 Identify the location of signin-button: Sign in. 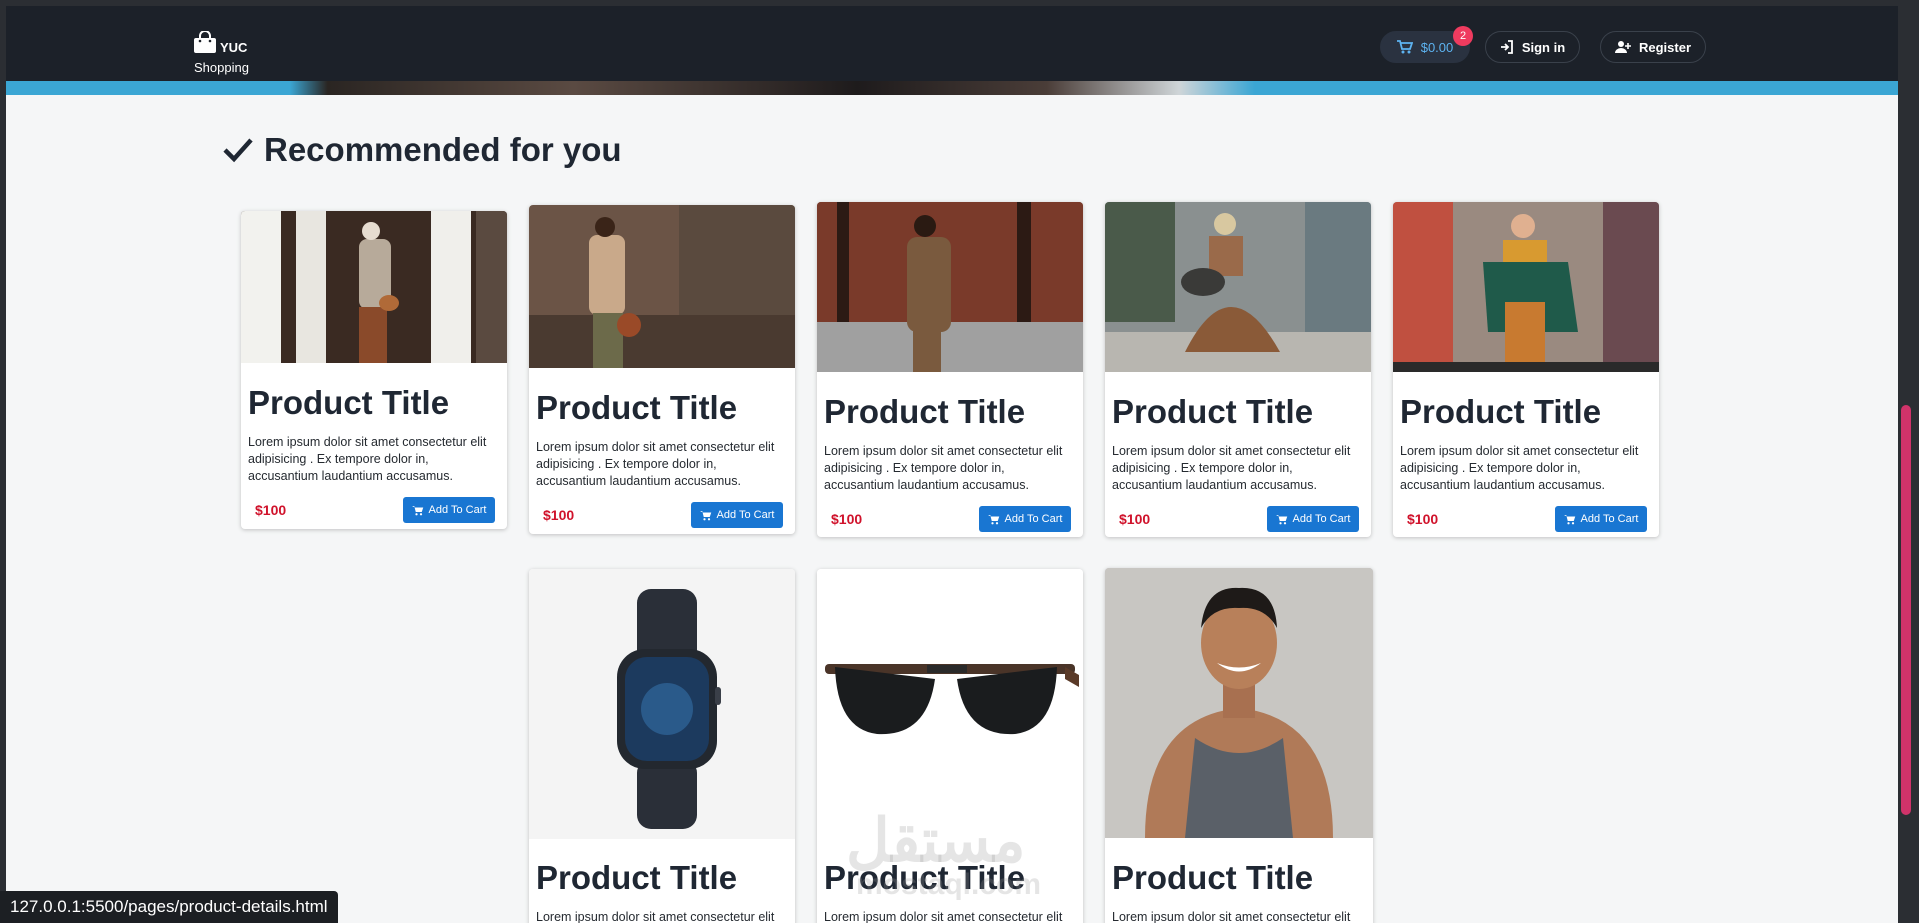
(1532, 47).